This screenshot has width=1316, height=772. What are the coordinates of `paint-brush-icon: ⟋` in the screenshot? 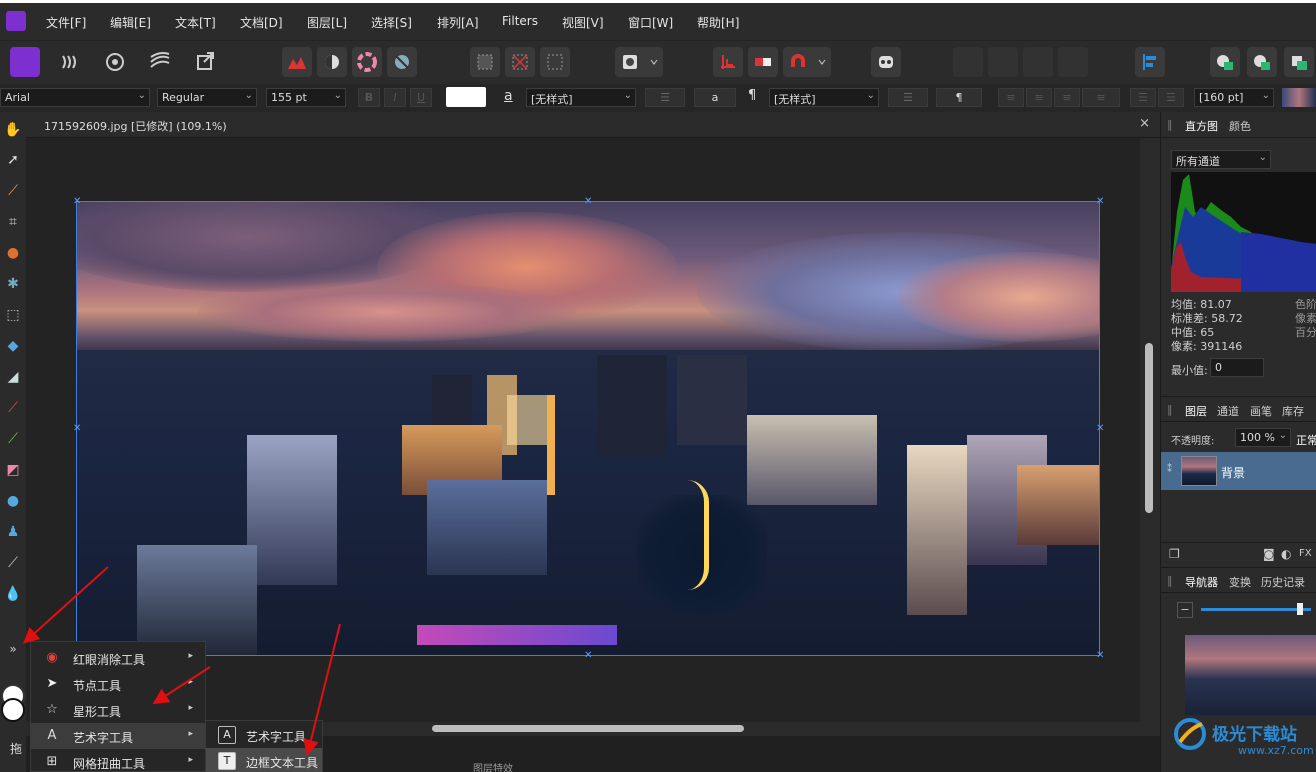 It's located at (13, 408).